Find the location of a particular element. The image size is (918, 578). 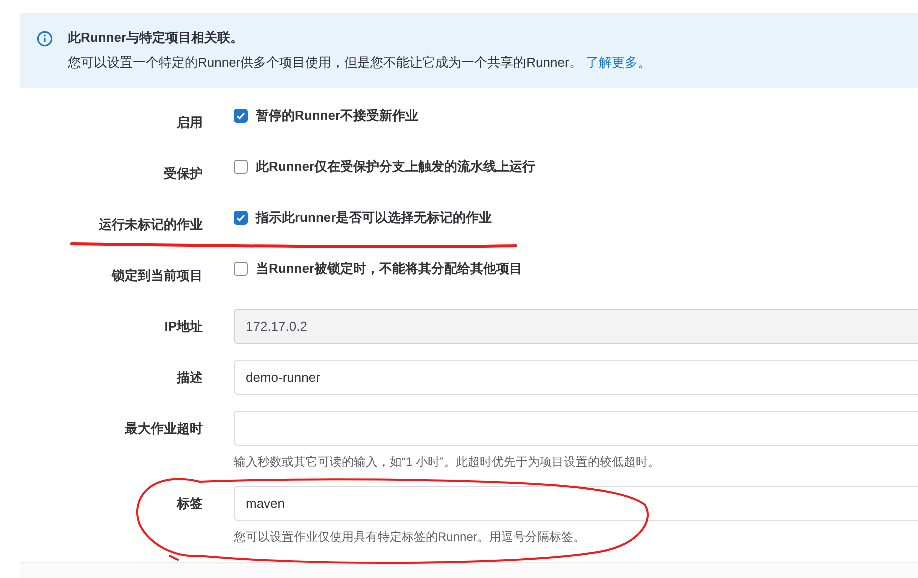

field-label: 描述 is located at coordinates (189, 377).